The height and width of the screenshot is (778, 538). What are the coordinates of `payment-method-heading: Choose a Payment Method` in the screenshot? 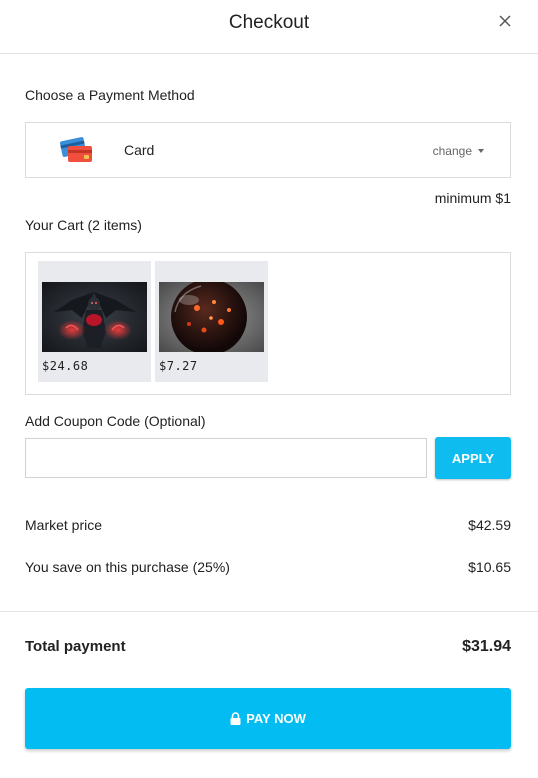 It's located at (110, 95).